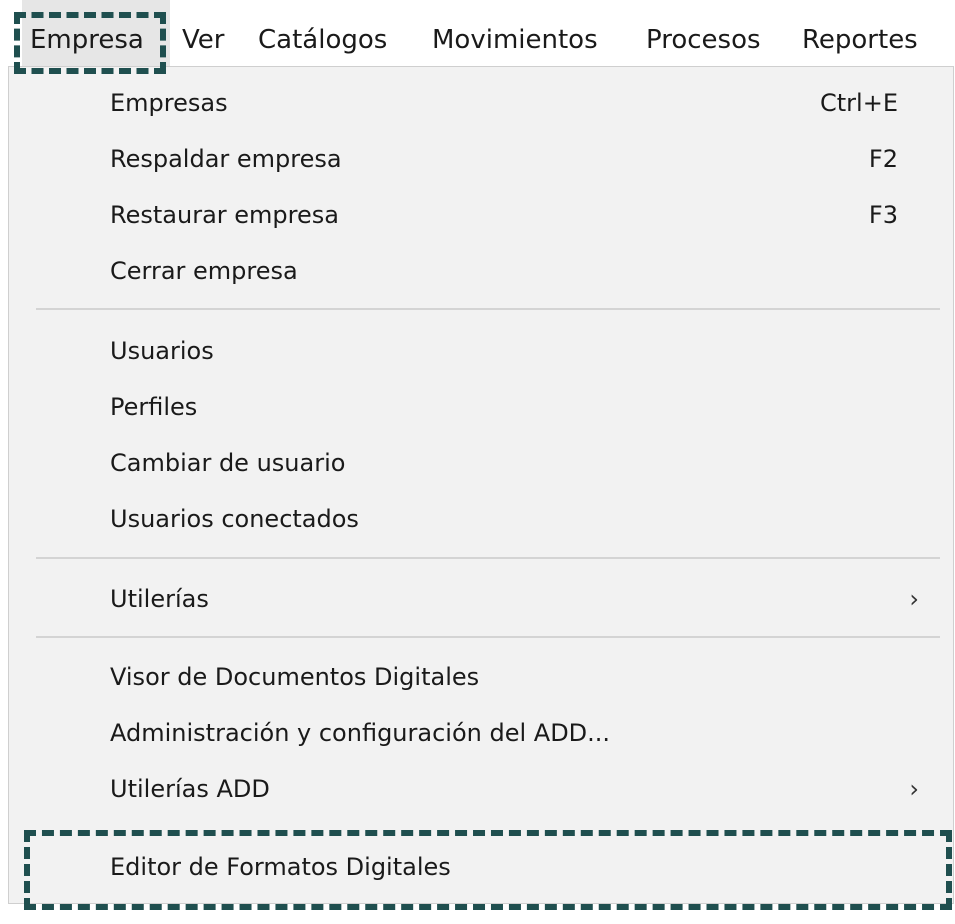 This screenshot has height=924, width=955. I want to click on menu-item-label: Perfiles, so click(154, 407).